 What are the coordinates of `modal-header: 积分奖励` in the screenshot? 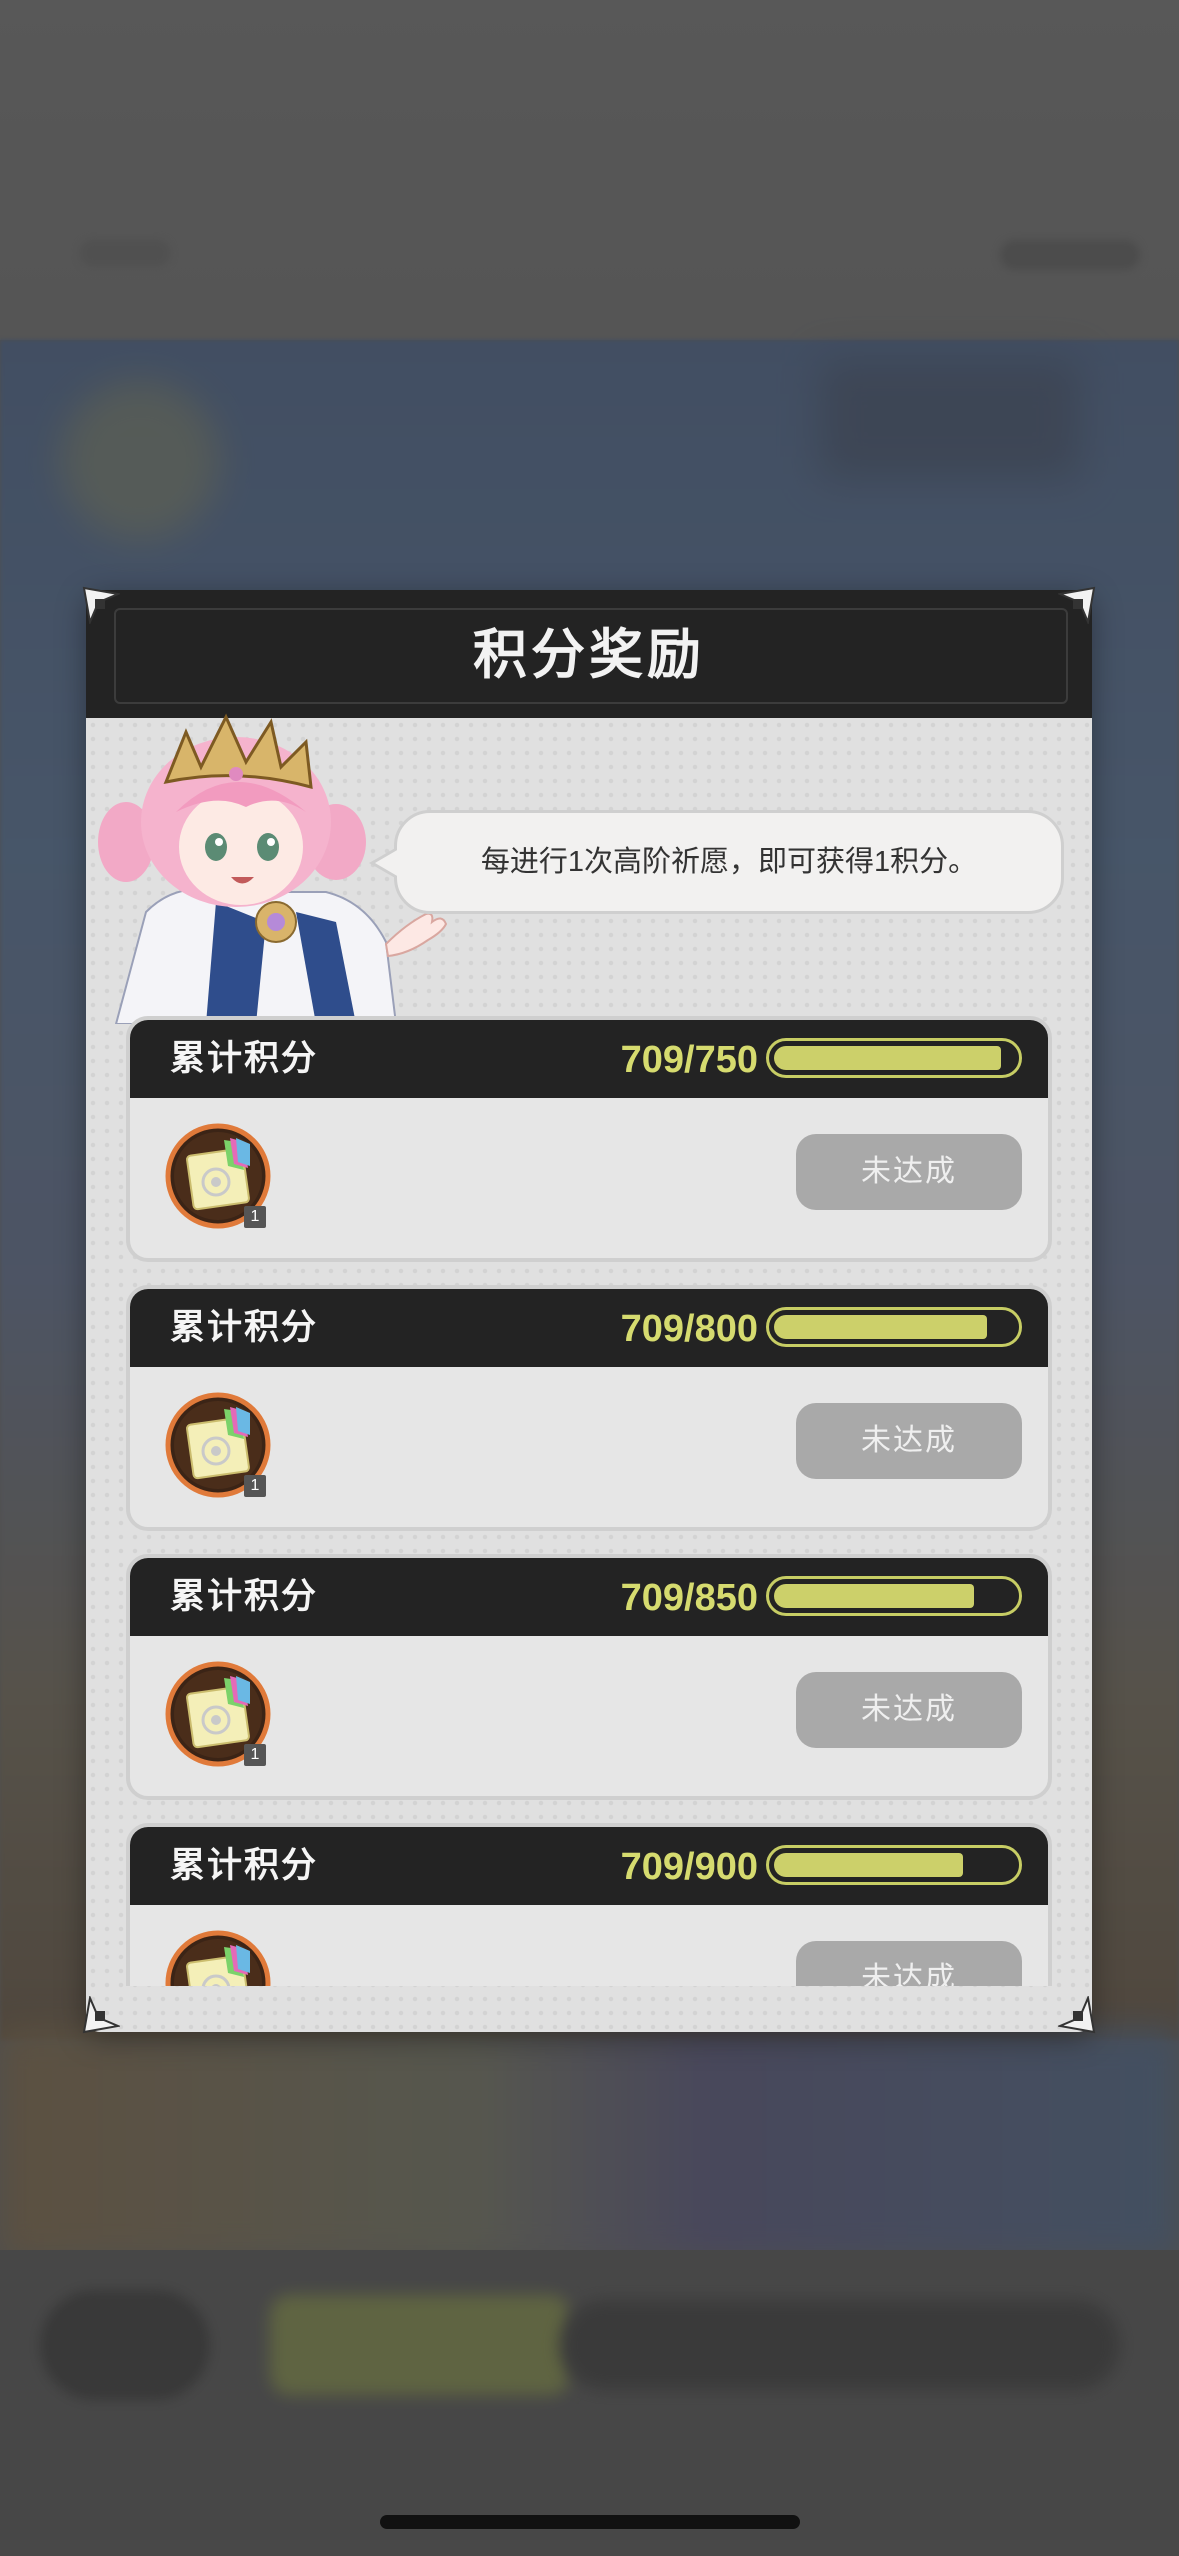 It's located at (589, 654).